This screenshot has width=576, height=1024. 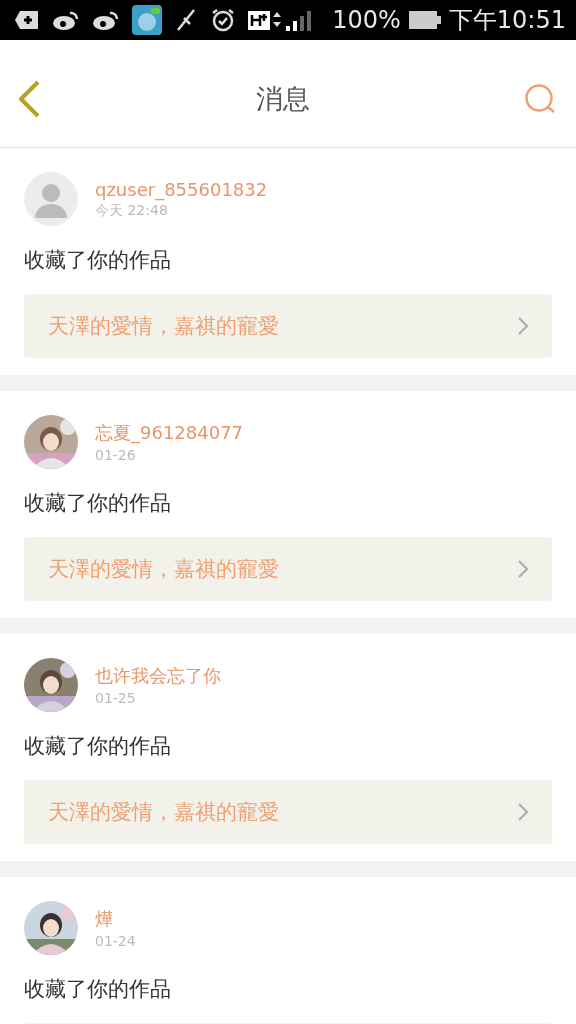 I want to click on message-time: 01-25, so click(x=116, y=698).